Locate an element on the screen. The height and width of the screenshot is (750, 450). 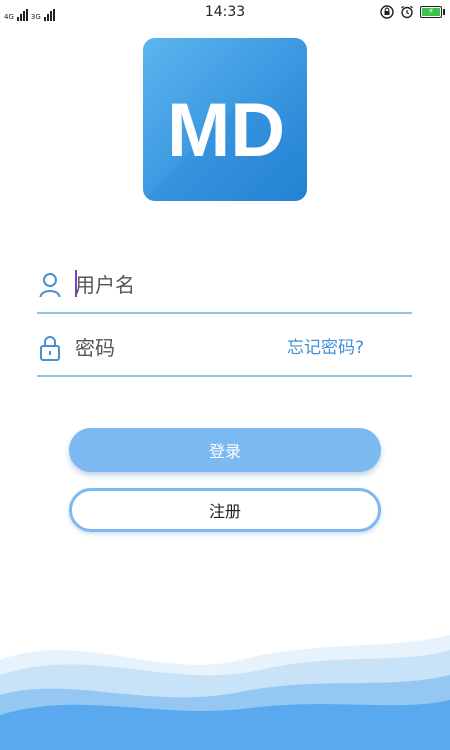
md-logo-icon: MD is located at coordinates (225, 144).